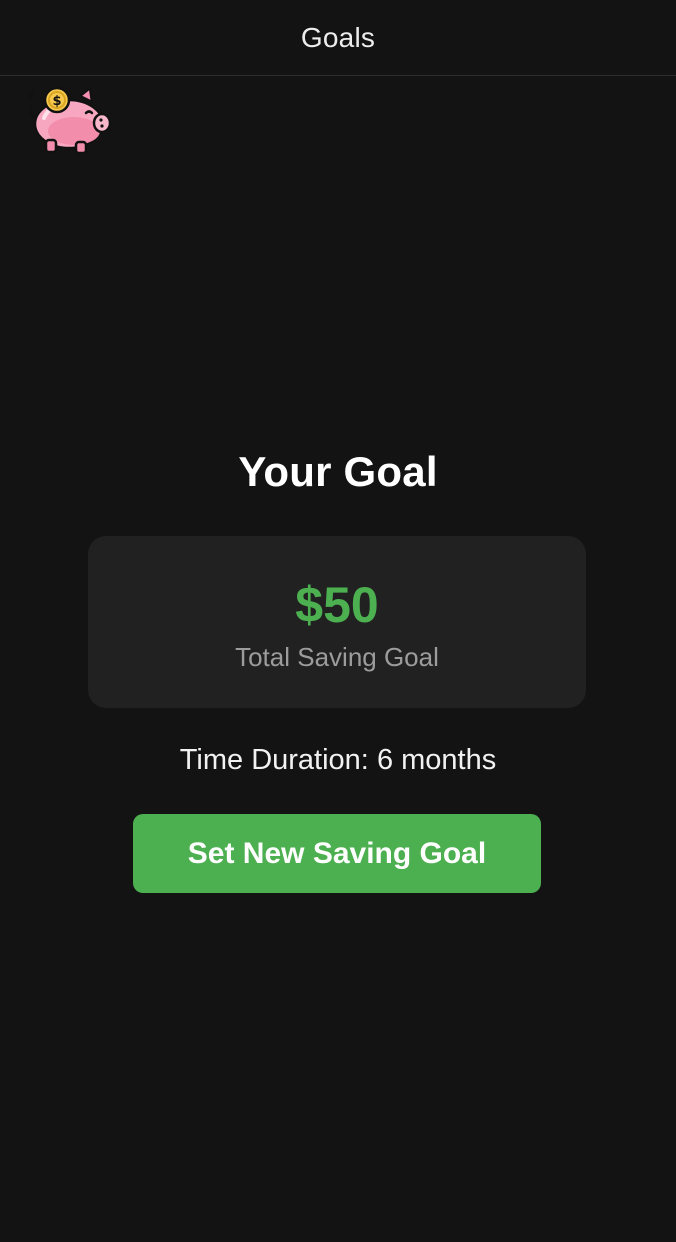 The image size is (676, 1242). What do you see at coordinates (337, 605) in the screenshot?
I see `goal-amount: $50` at bounding box center [337, 605].